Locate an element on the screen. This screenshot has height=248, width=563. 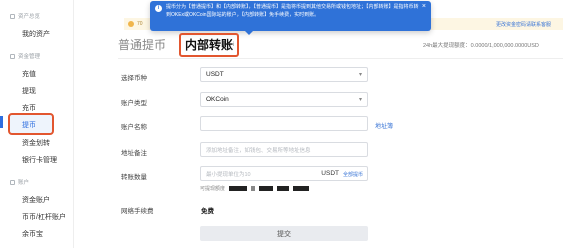
sidebar-item-bank-cards: 银行卡管理 is located at coordinates (39, 160).